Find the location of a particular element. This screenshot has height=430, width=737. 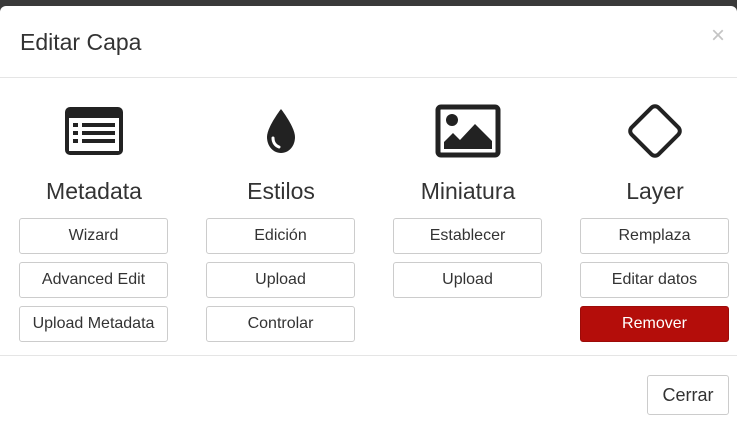

miniatura-title: Miniatura is located at coordinates (468, 191).